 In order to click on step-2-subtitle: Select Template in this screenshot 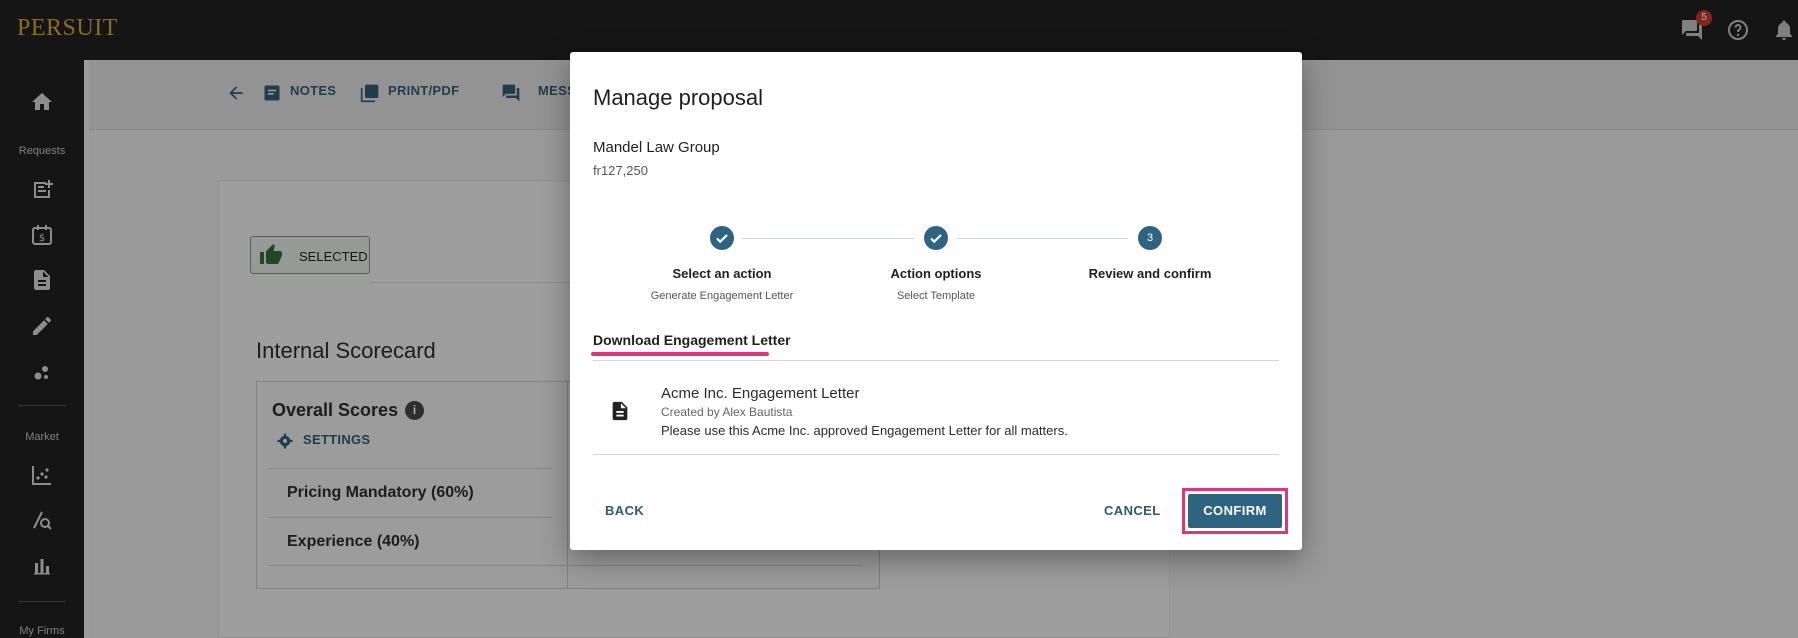, I will do `click(936, 296)`.